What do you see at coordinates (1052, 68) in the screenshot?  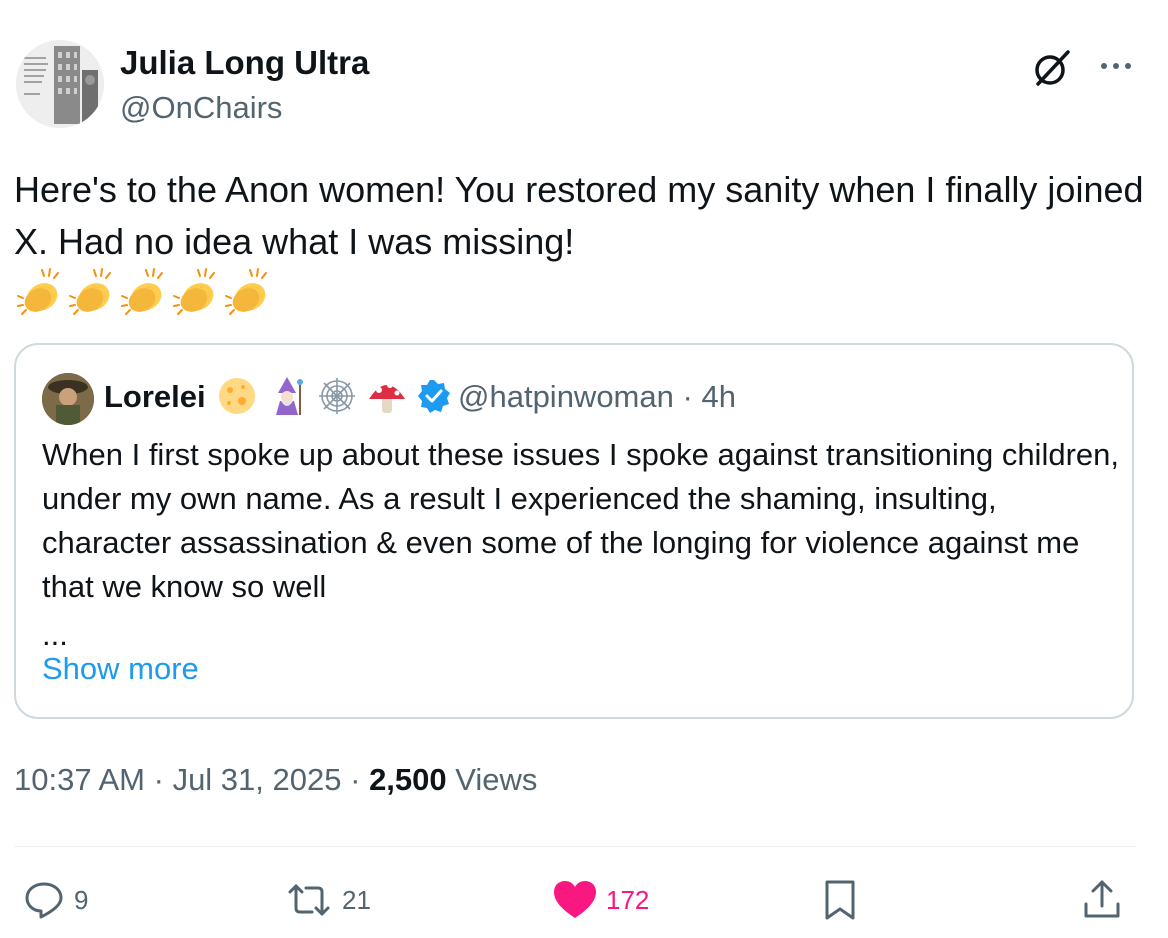 I see `grok-icon` at bounding box center [1052, 68].